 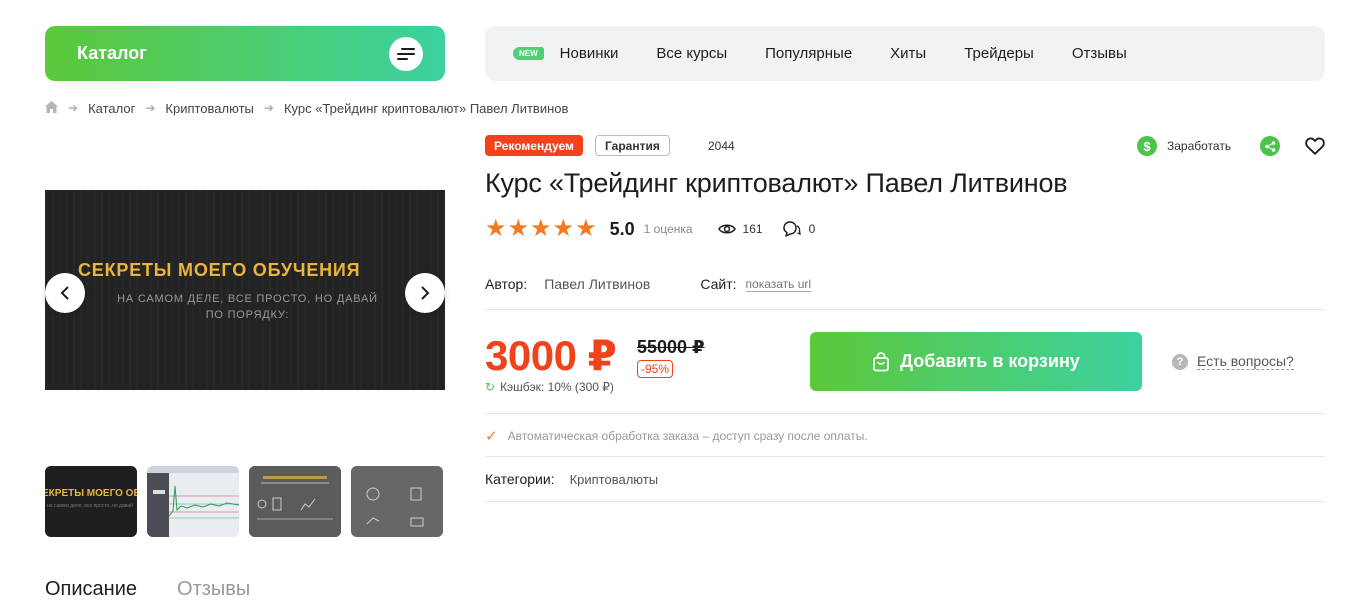 I want to click on share-icon, so click(x=1269, y=146).